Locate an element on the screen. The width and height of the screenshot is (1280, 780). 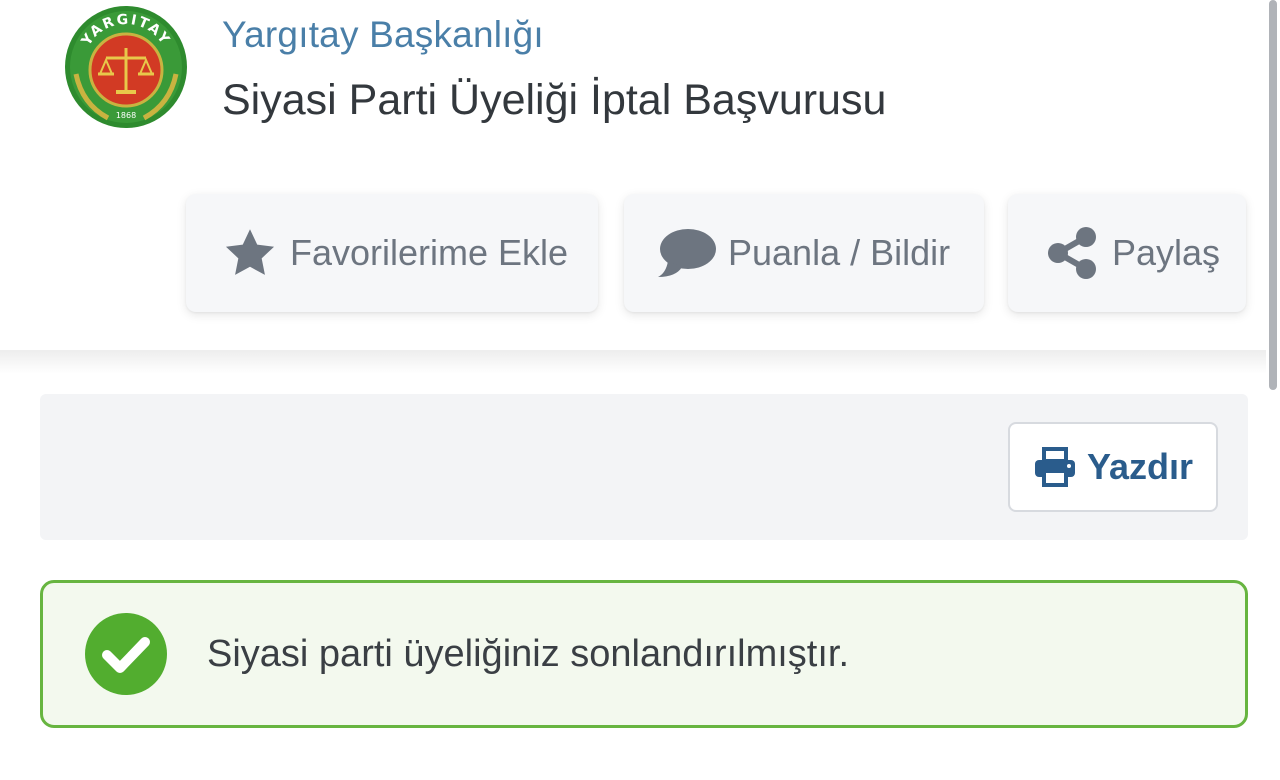
add-to-favorites-button: Favorilerime Ekle is located at coordinates (392, 253).